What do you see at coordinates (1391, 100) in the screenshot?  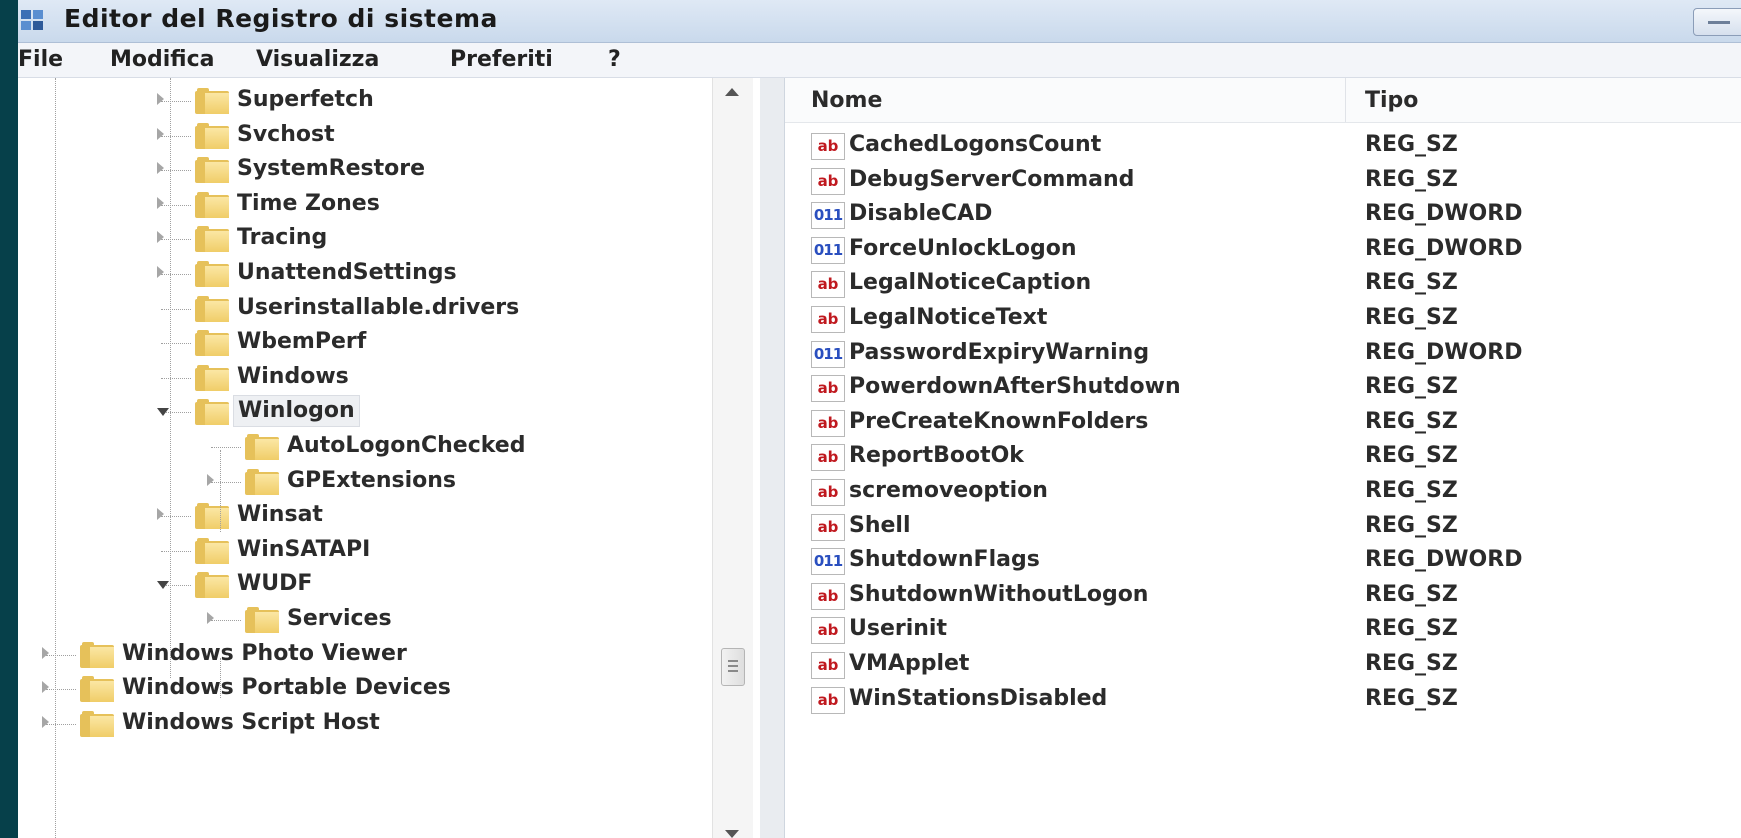 I see `column-header-type: Tipo` at bounding box center [1391, 100].